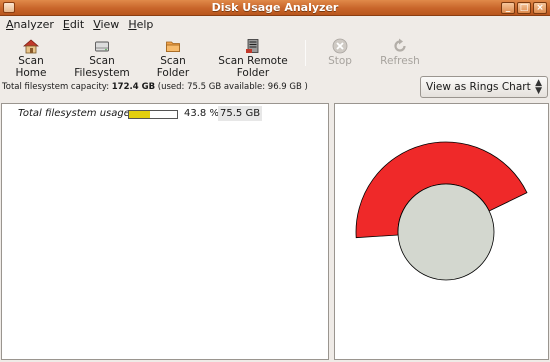 This screenshot has width=550, height=362. What do you see at coordinates (173, 46) in the screenshot?
I see `folder-icon` at bounding box center [173, 46].